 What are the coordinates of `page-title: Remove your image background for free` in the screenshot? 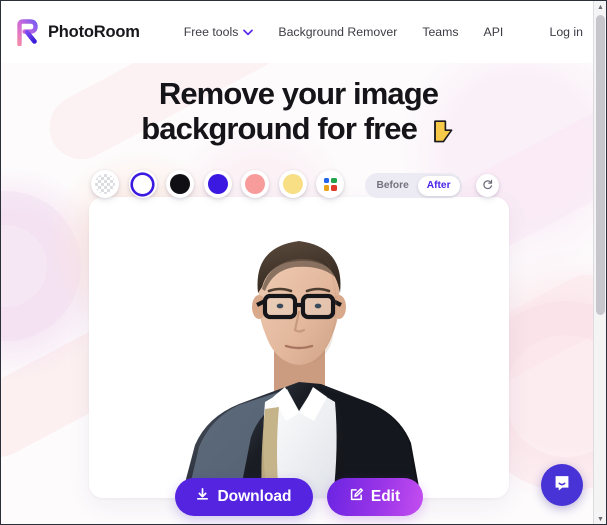 It's located at (298, 114).